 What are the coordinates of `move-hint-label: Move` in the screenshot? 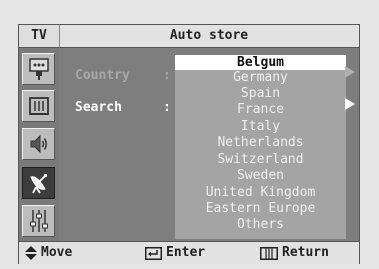 It's located at (57, 252).